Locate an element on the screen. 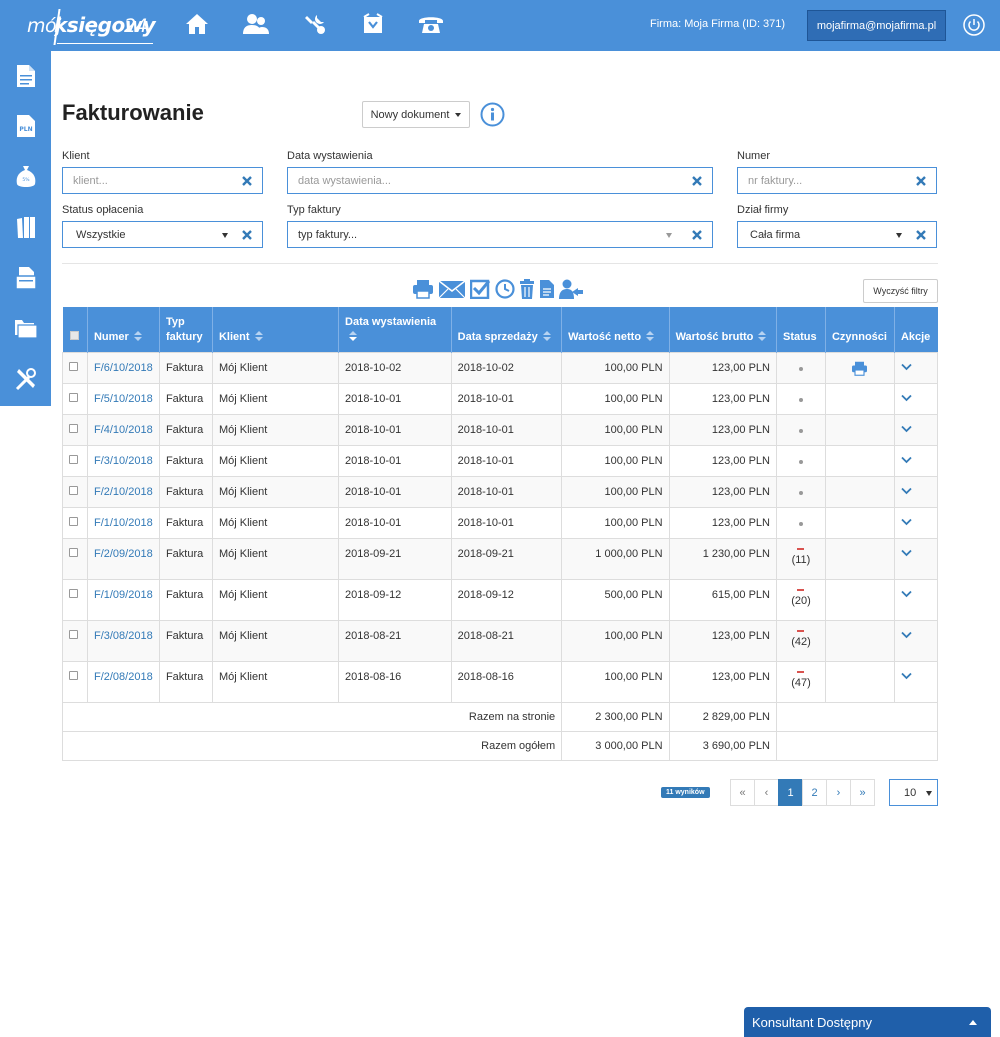  clock-icon is located at coordinates (505, 289).